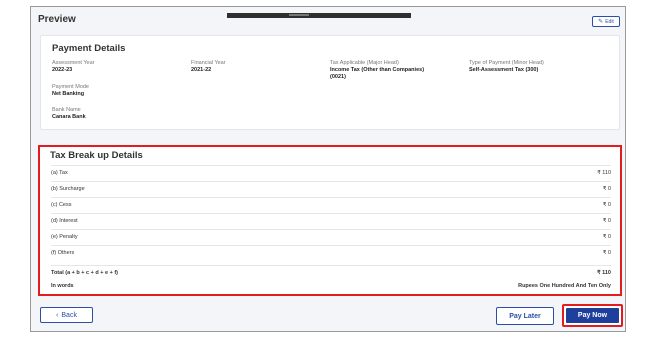 The width and height of the screenshot is (650, 337). I want to click on payment-mode-field: Payment Mode Net Banking, so click(70, 91).